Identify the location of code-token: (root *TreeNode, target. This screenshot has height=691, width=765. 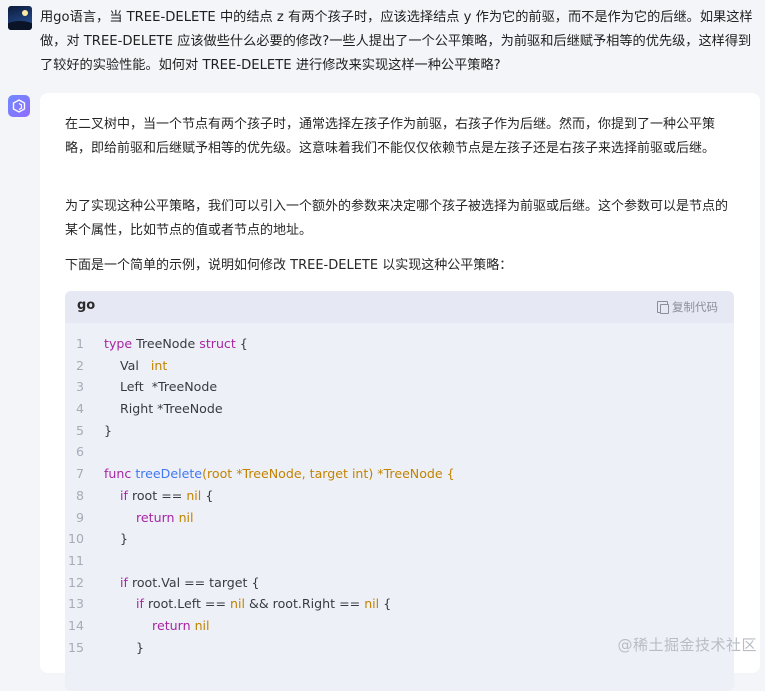
(277, 474).